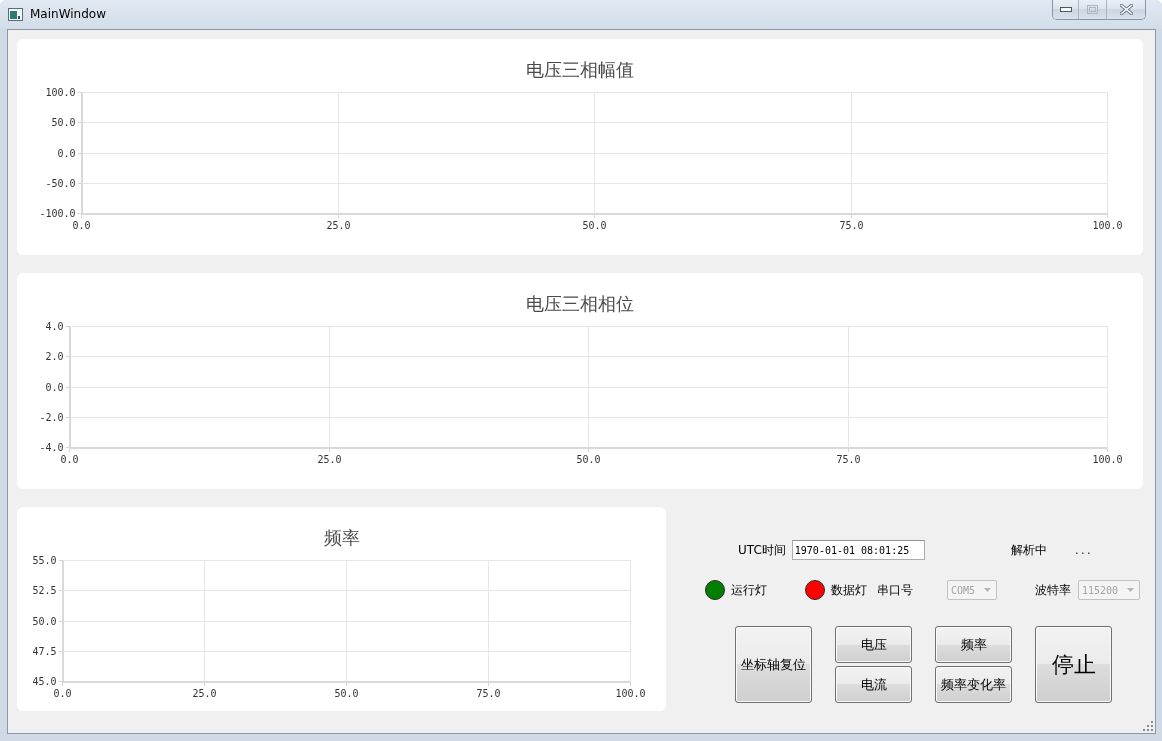 This screenshot has width=1162, height=741. Describe the element at coordinates (849, 590) in the screenshot. I see `lamp-label: 数据灯` at that location.